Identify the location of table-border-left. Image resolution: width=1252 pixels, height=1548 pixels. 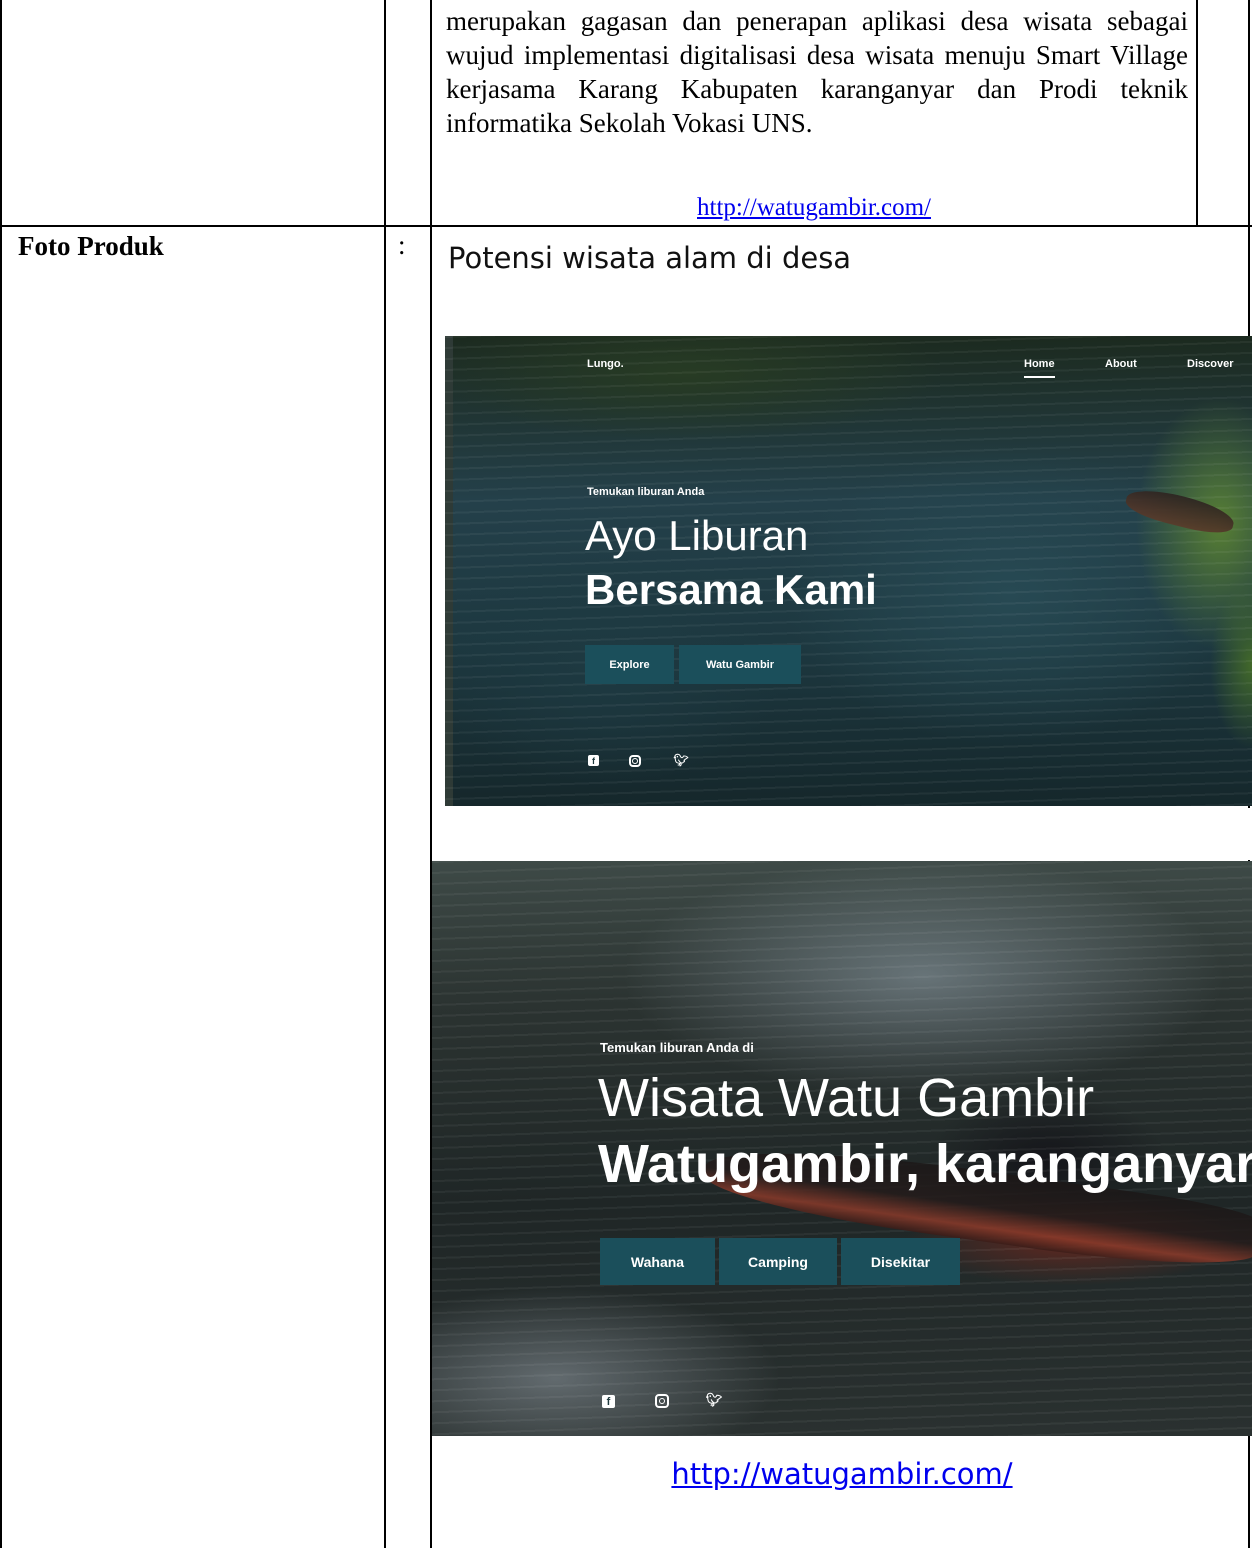
(1, 774).